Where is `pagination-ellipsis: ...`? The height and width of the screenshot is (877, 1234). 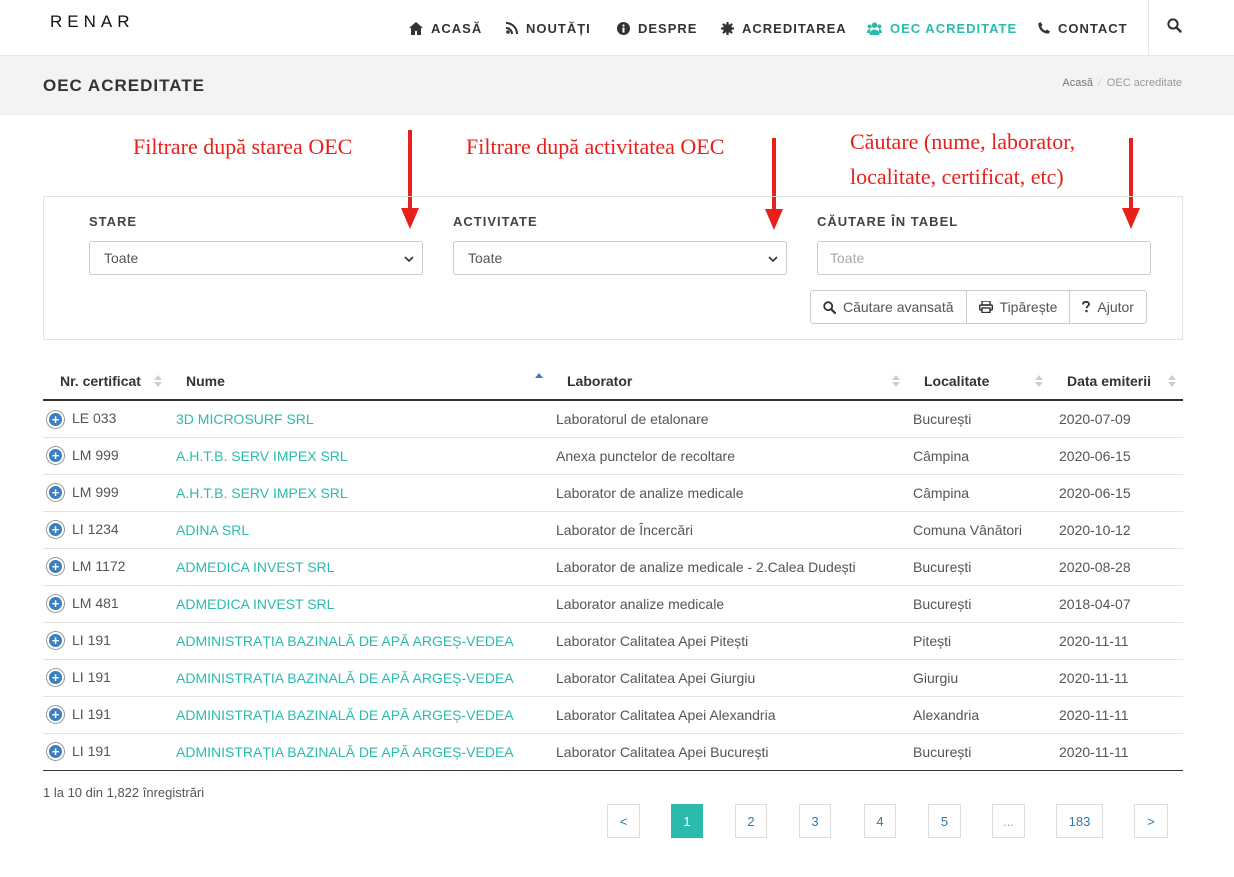 pagination-ellipsis: ... is located at coordinates (1008, 821).